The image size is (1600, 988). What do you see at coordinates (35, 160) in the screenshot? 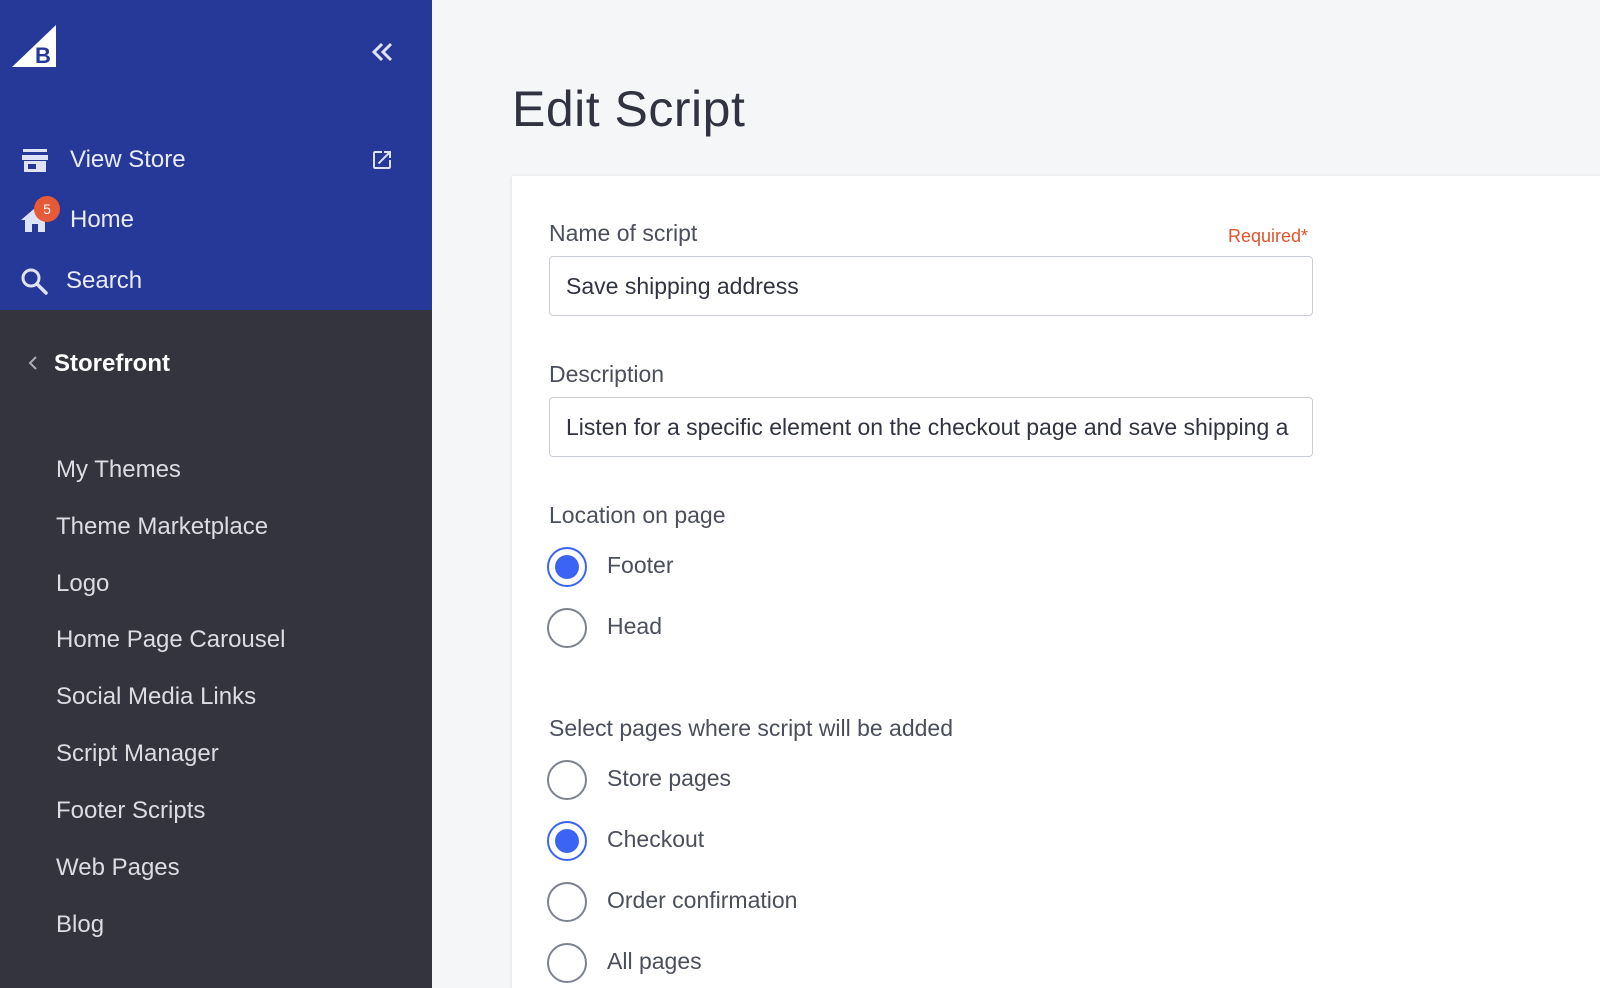
I see `store-icon` at bounding box center [35, 160].